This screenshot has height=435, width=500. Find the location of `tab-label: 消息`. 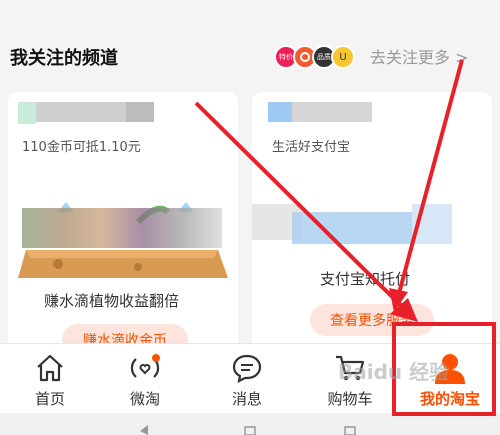

tab-label: 消息 is located at coordinates (246, 399).